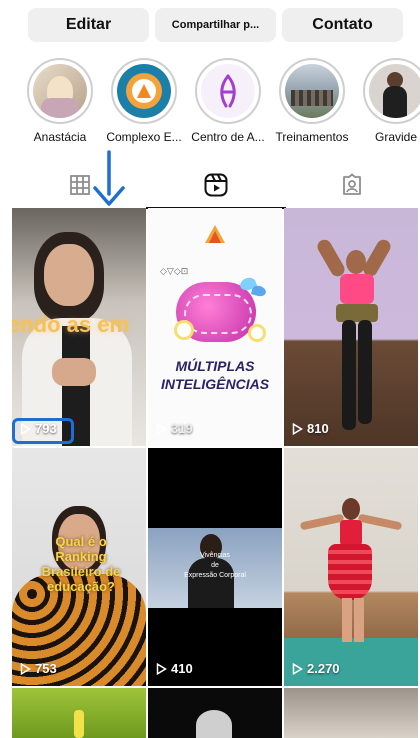  Describe the element at coordinates (182, 428) in the screenshot. I see `view-count-value: 319` at that location.